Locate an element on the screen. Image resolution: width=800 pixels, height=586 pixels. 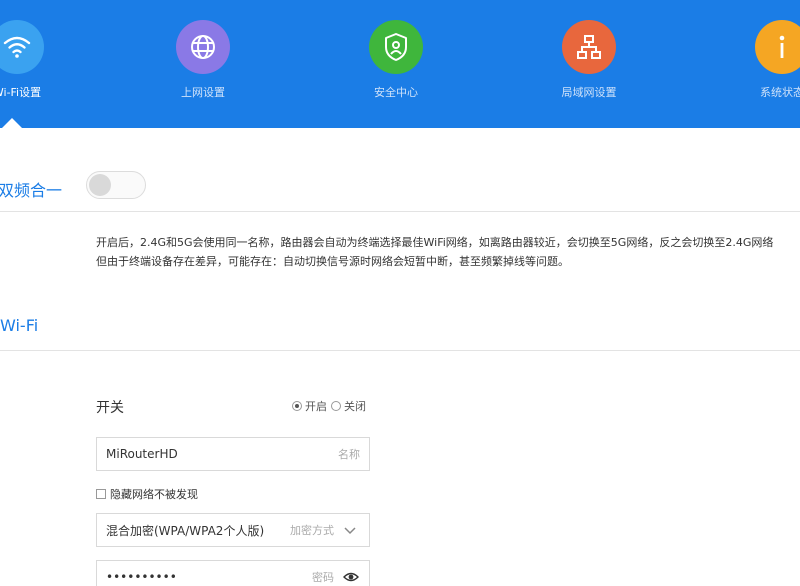
info-icon is located at coordinates (777, 47).